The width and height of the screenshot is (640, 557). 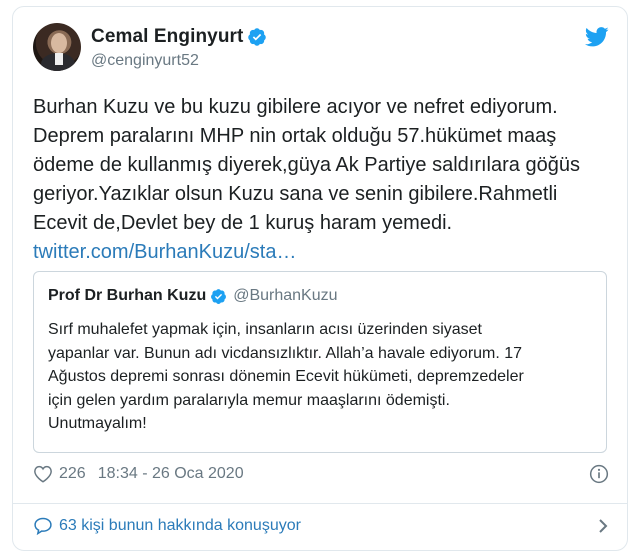 I want to click on chevron-right-icon, so click(x=603, y=526).